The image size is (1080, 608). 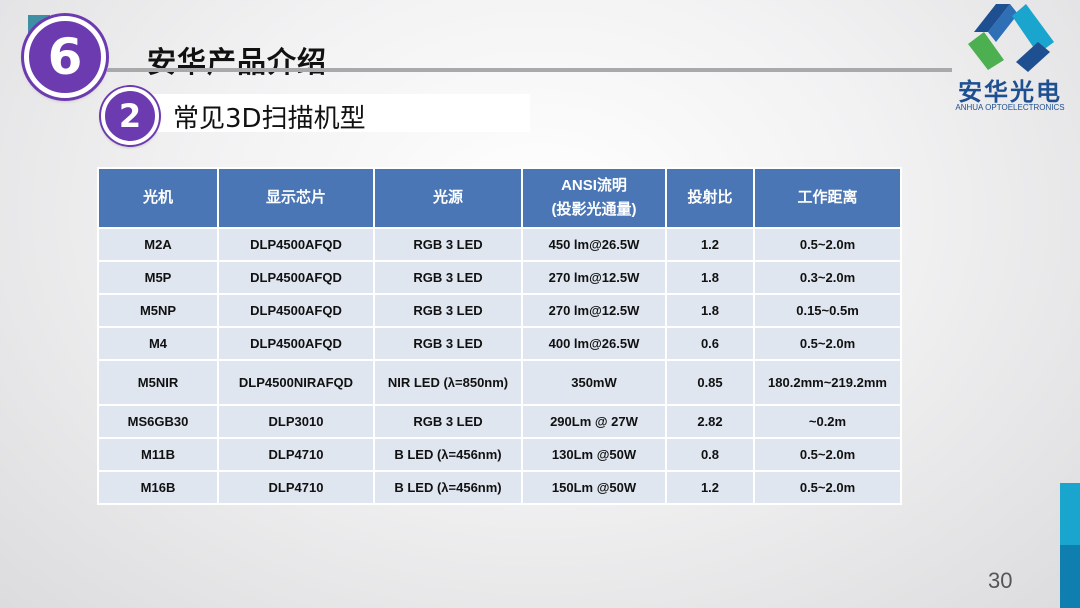 What do you see at coordinates (1070, 576) in the screenshot?
I see `side-accent-bar-dark` at bounding box center [1070, 576].